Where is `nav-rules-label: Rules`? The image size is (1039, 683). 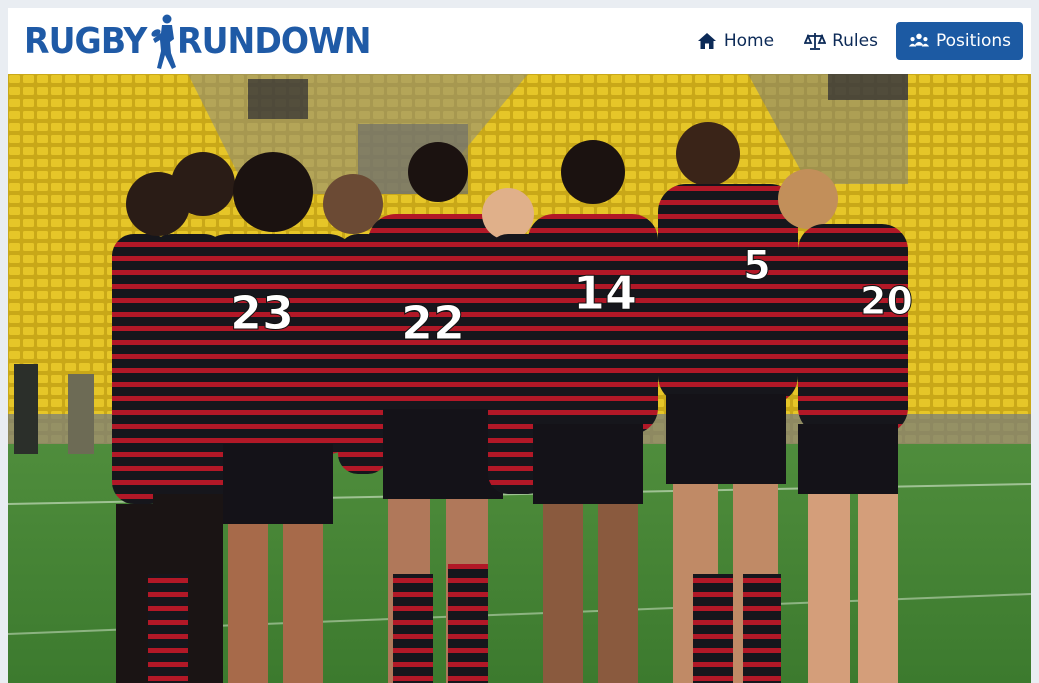 nav-rules-label: Rules is located at coordinates (855, 41).